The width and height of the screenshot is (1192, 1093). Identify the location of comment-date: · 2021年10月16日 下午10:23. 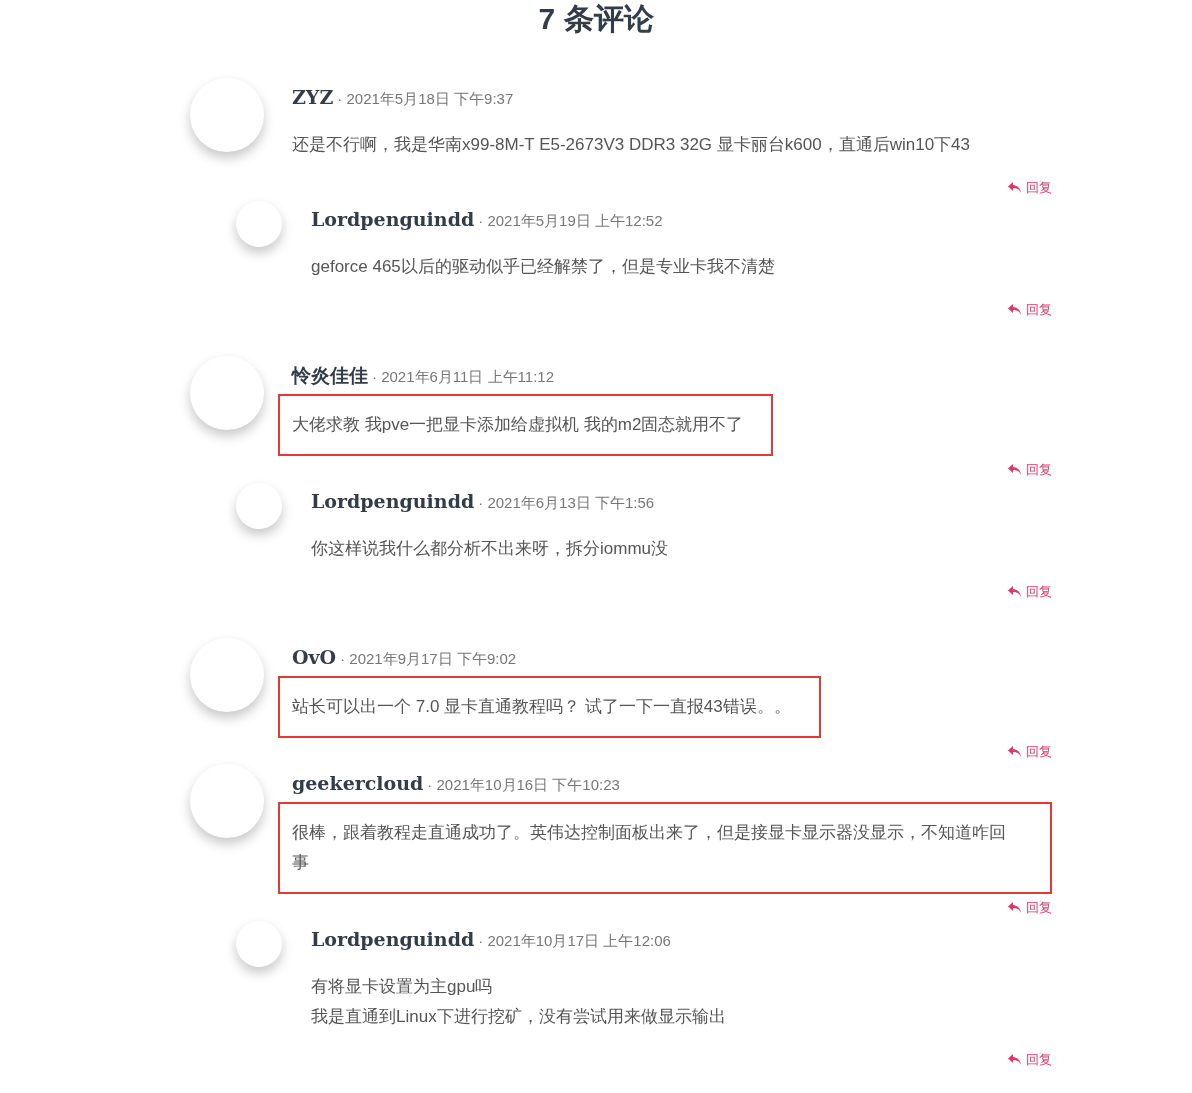
(523, 785).